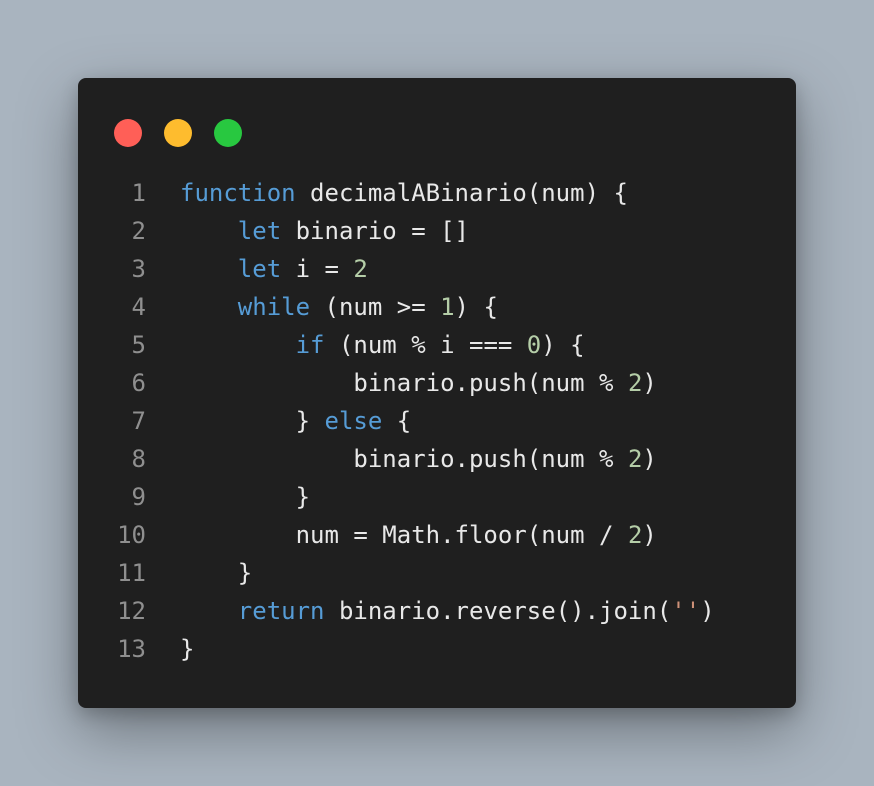 This screenshot has height=786, width=874. I want to click on code-text: return binario.reverse().join(''), so click(447, 611).